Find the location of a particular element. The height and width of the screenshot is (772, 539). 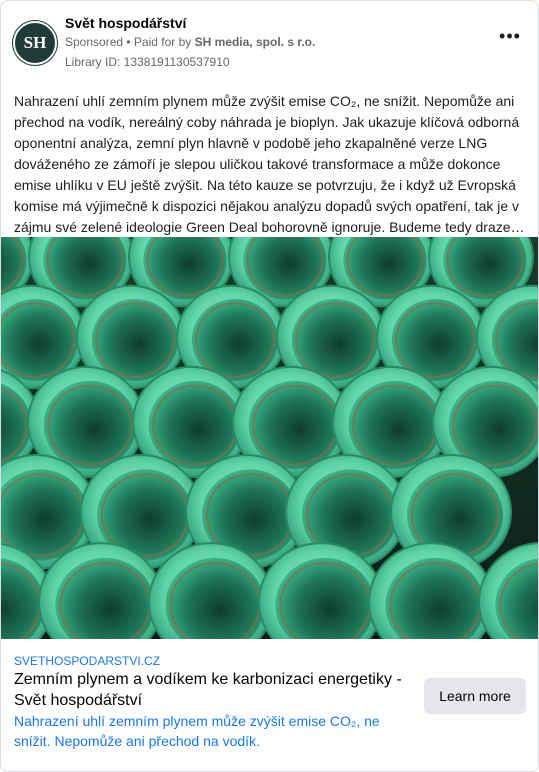

avatar-initials: SH is located at coordinates (35, 42).